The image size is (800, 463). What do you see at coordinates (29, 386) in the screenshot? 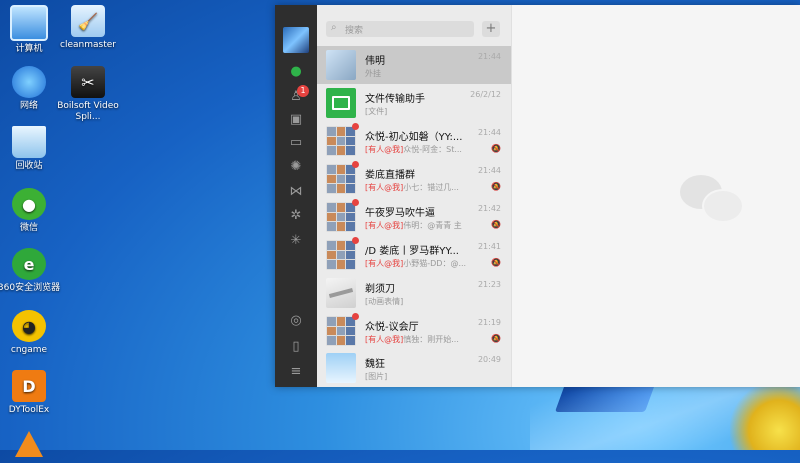
I see `dytoolex-icon: D` at bounding box center [29, 386].